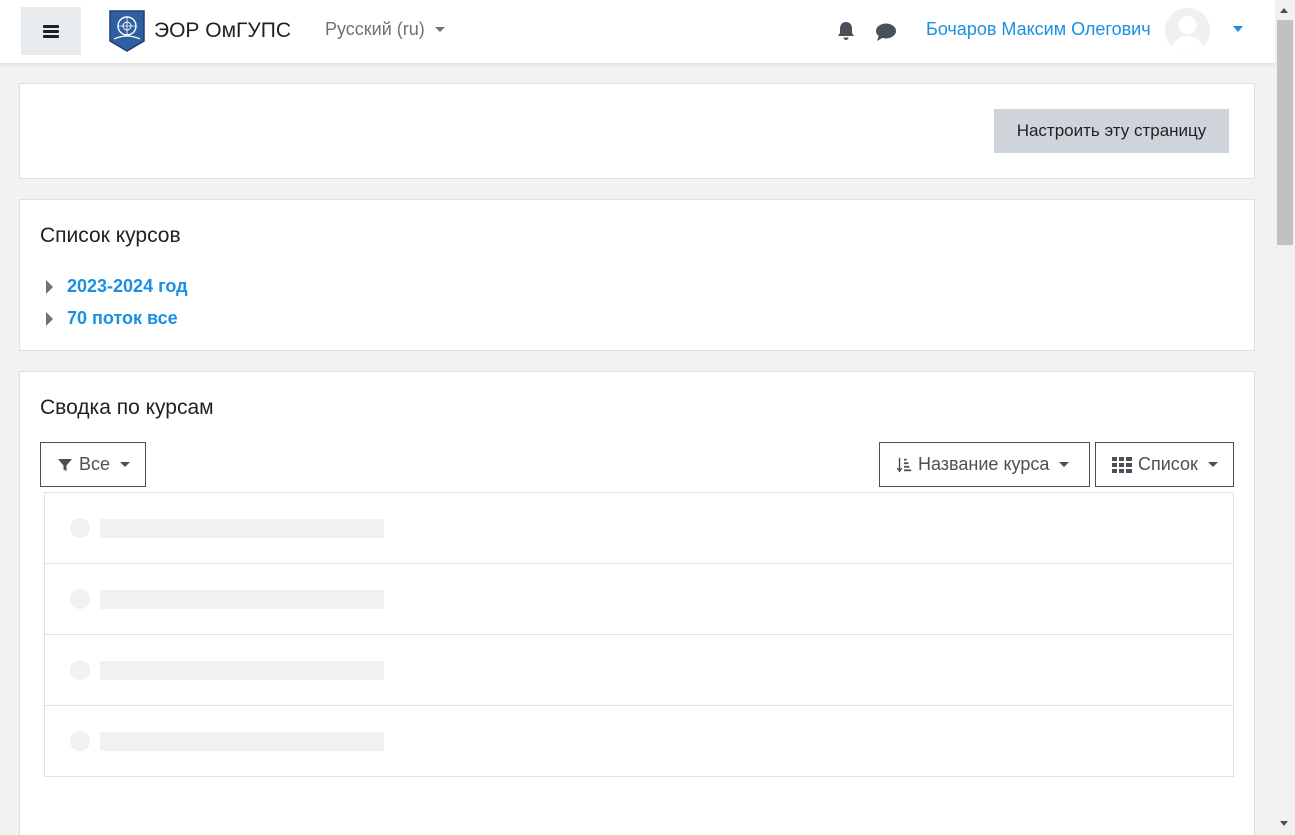 This screenshot has height=835, width=1295. Describe the element at coordinates (1111, 131) in the screenshot. I see `customise-page-button: Настроить эту страницу` at that location.